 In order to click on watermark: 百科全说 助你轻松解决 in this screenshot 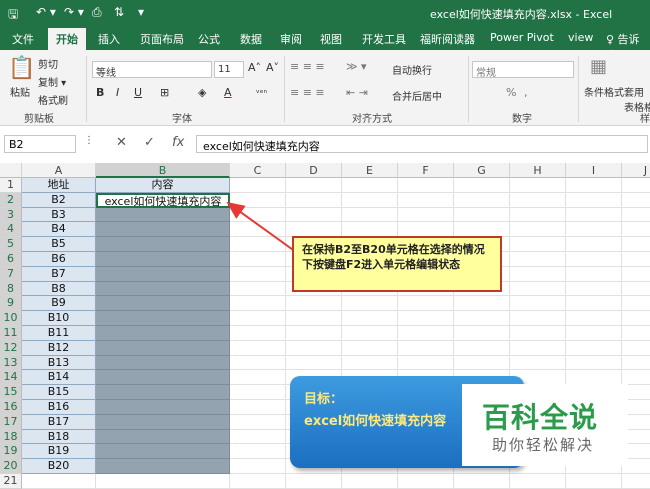, I will do `click(545, 425)`.